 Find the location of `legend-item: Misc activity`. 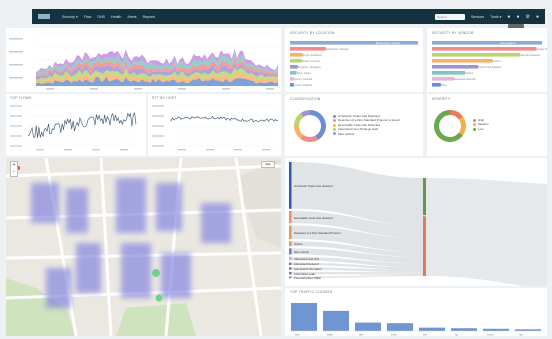

legend-item: Misc activity is located at coordinates (366, 134).